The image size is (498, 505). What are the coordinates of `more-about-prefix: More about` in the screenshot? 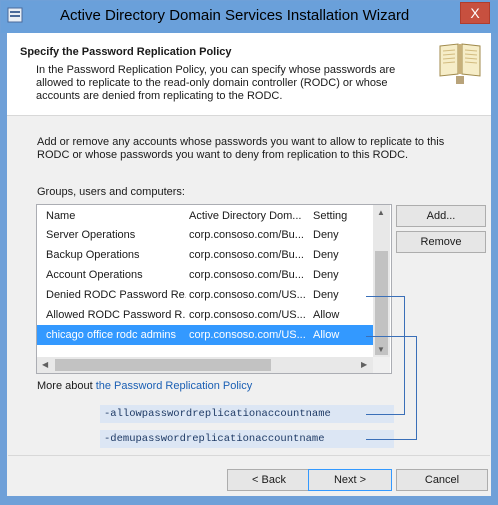 It's located at (66, 386).